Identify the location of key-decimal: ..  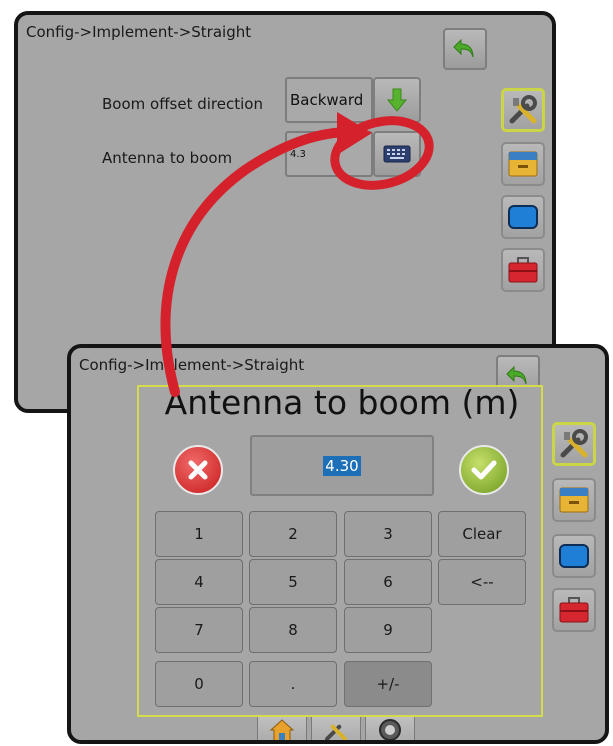
(293, 684).